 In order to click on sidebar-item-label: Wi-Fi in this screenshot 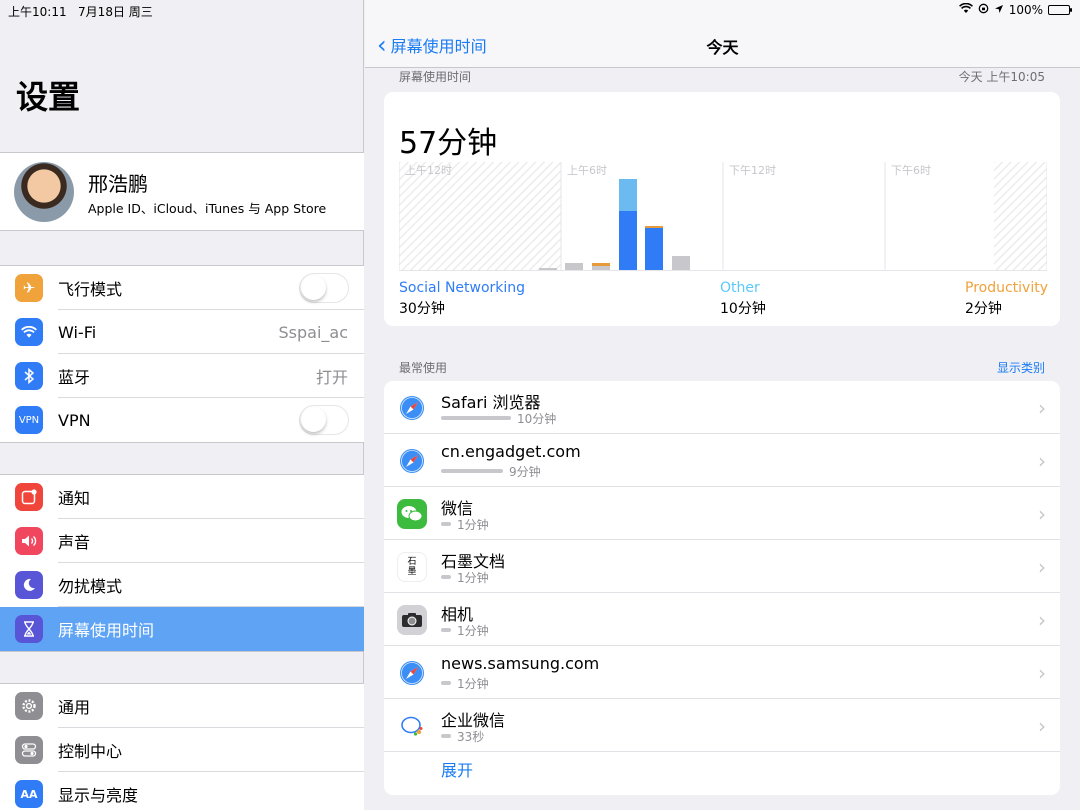, I will do `click(77, 332)`.